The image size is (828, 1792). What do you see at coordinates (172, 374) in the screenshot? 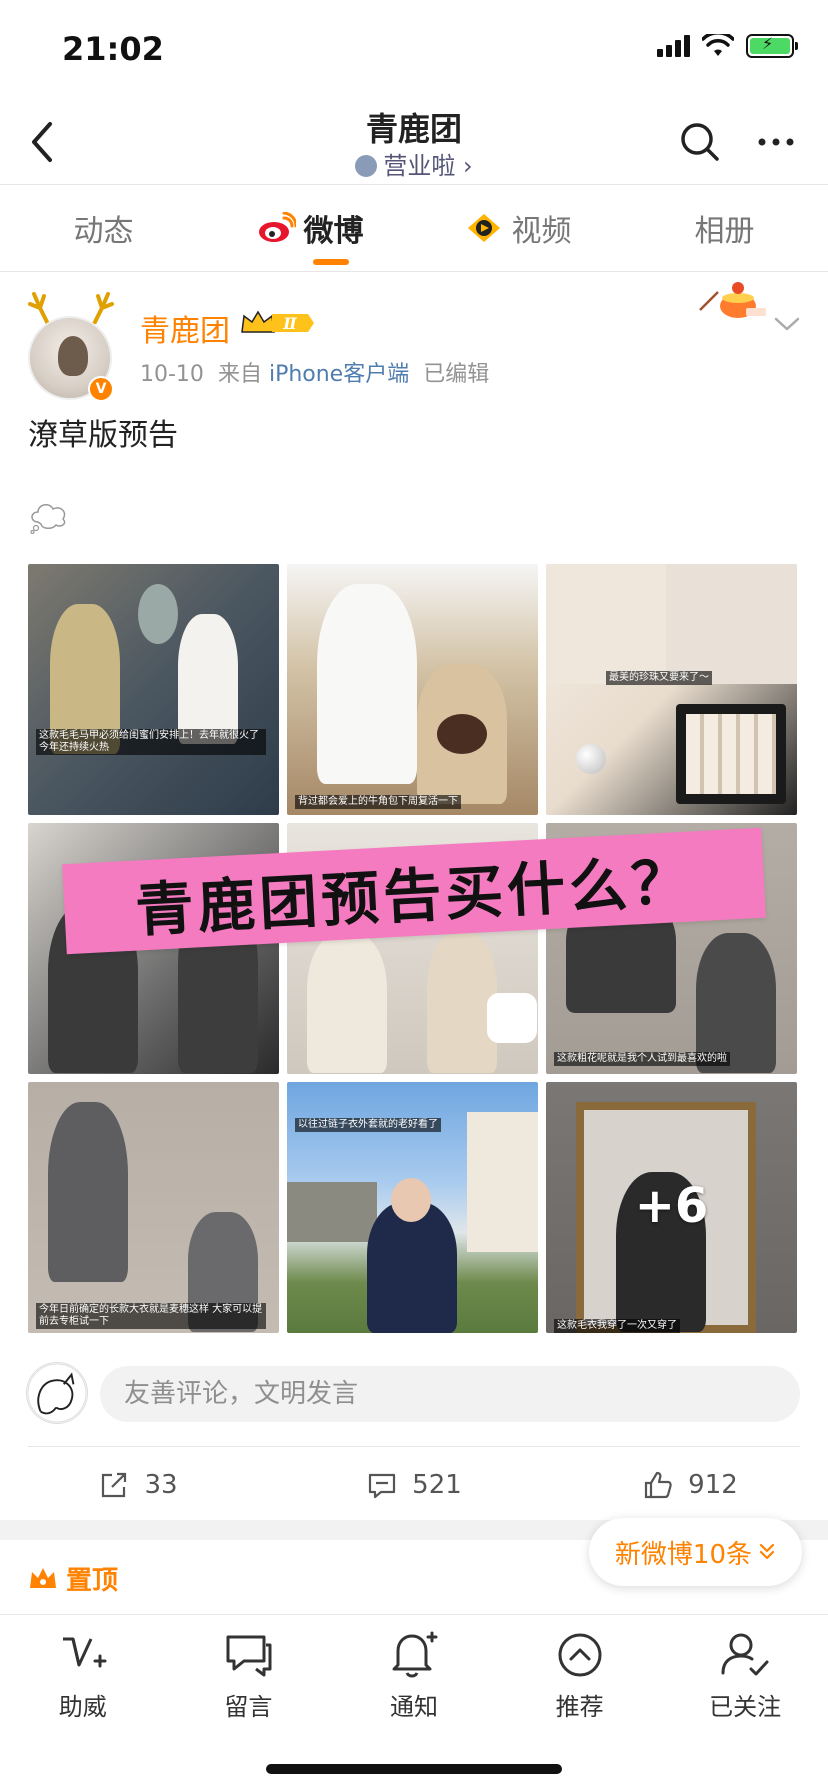
I see `post-date: 10-10` at bounding box center [172, 374].